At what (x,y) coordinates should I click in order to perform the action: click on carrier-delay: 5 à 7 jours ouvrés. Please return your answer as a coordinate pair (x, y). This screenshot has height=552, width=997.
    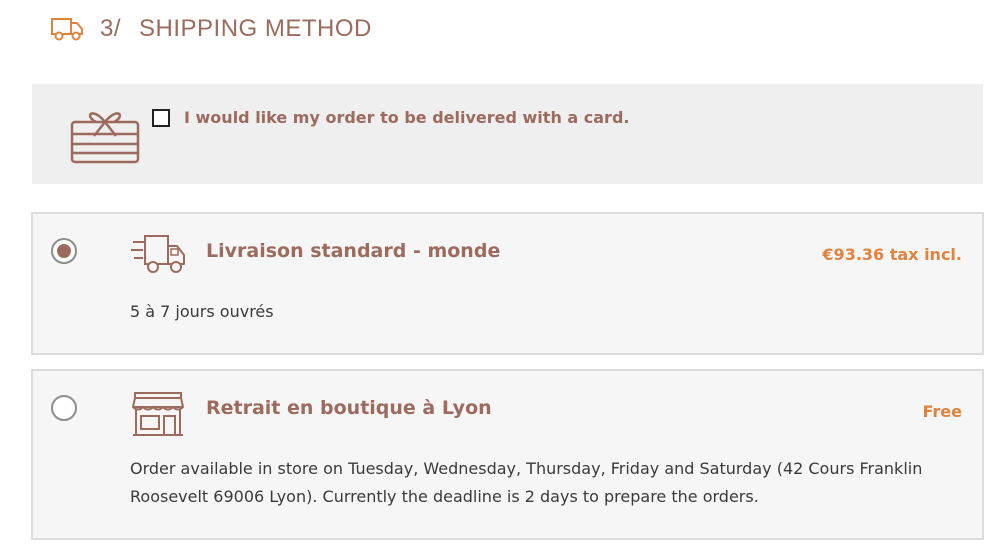
    Looking at the image, I should click on (202, 311).